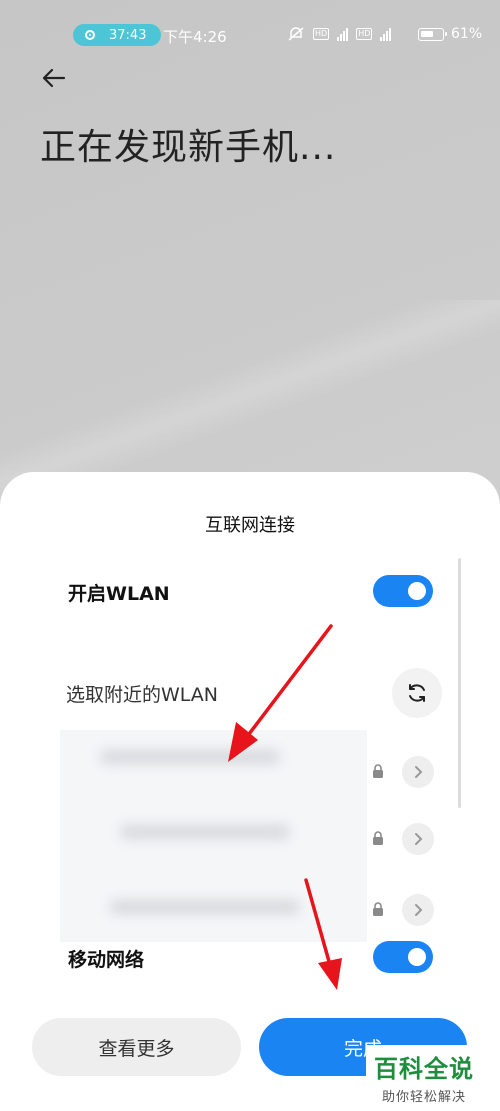  Describe the element at coordinates (119, 594) in the screenshot. I see `wlan-toggle-label: 开启WLAN` at that location.